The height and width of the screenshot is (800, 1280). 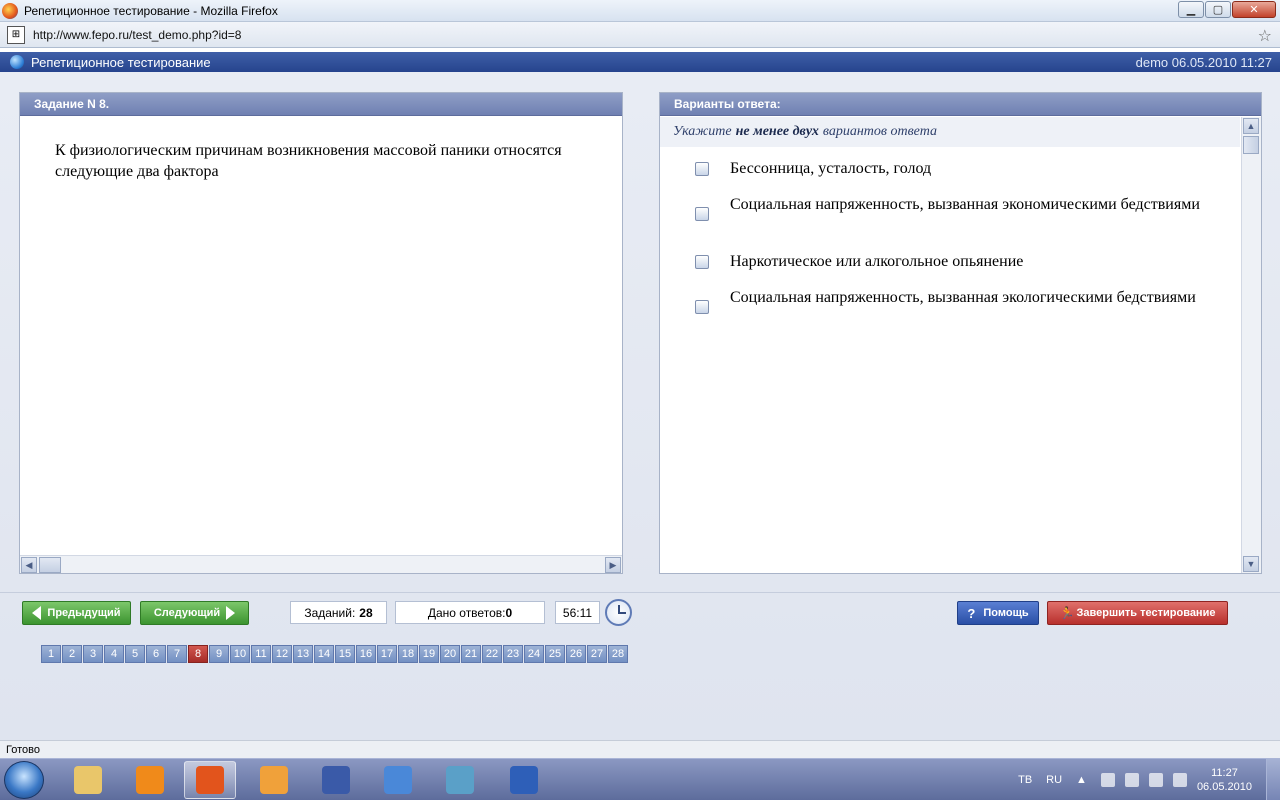 I want to click on url-field: http://www.fepo.ru/test_demo.php?id=8, so click(x=137, y=35).